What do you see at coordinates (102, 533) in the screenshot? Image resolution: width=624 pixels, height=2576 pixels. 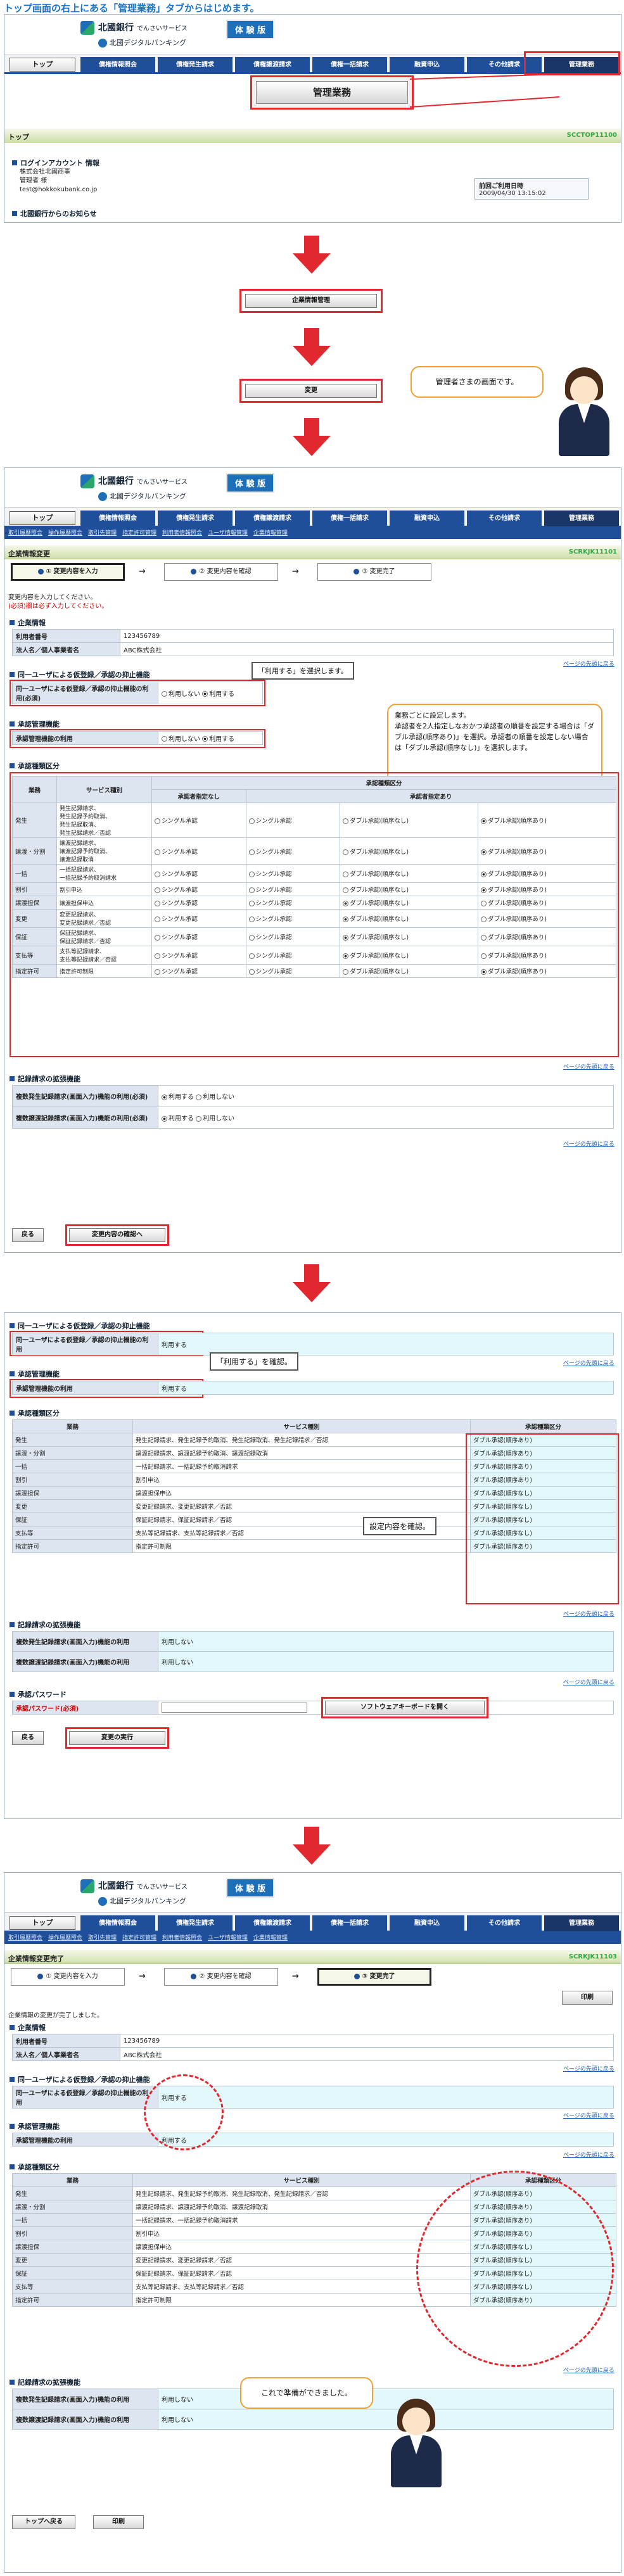 I see `subnav-item: 取引先管理` at bounding box center [102, 533].